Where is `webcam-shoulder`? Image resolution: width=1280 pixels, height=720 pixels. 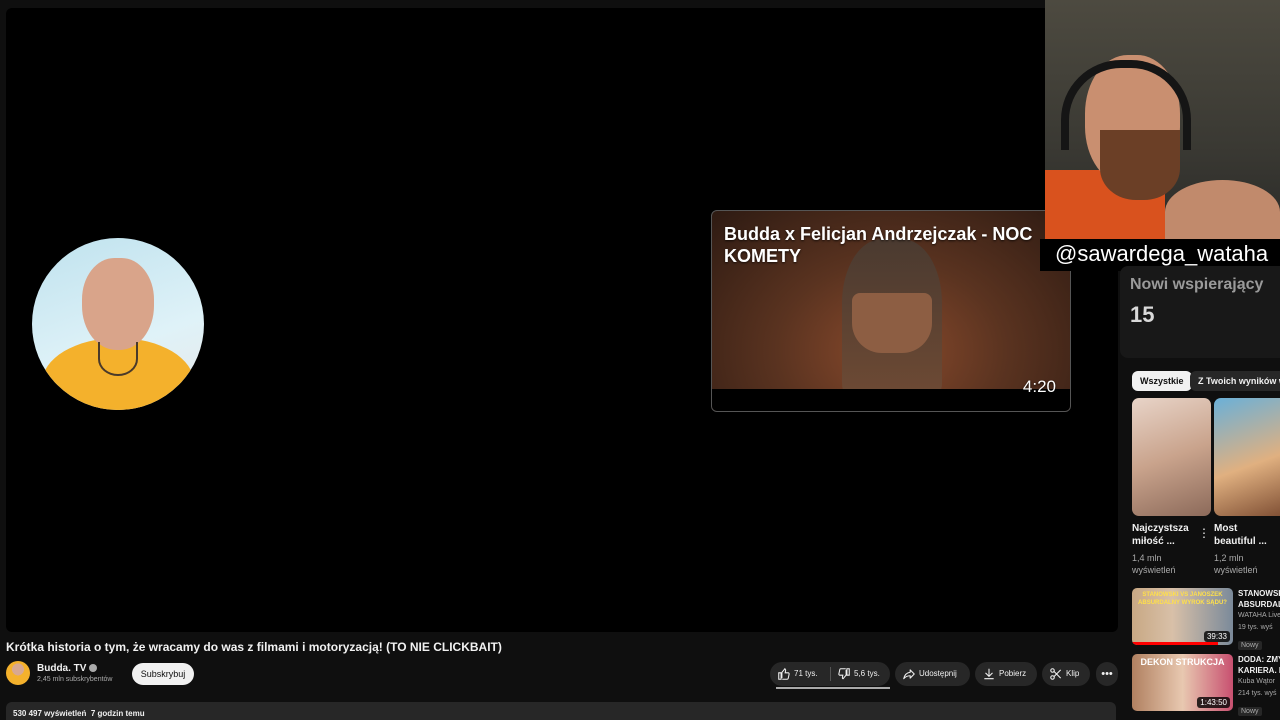
webcam-shoulder is located at coordinates (1222, 212).